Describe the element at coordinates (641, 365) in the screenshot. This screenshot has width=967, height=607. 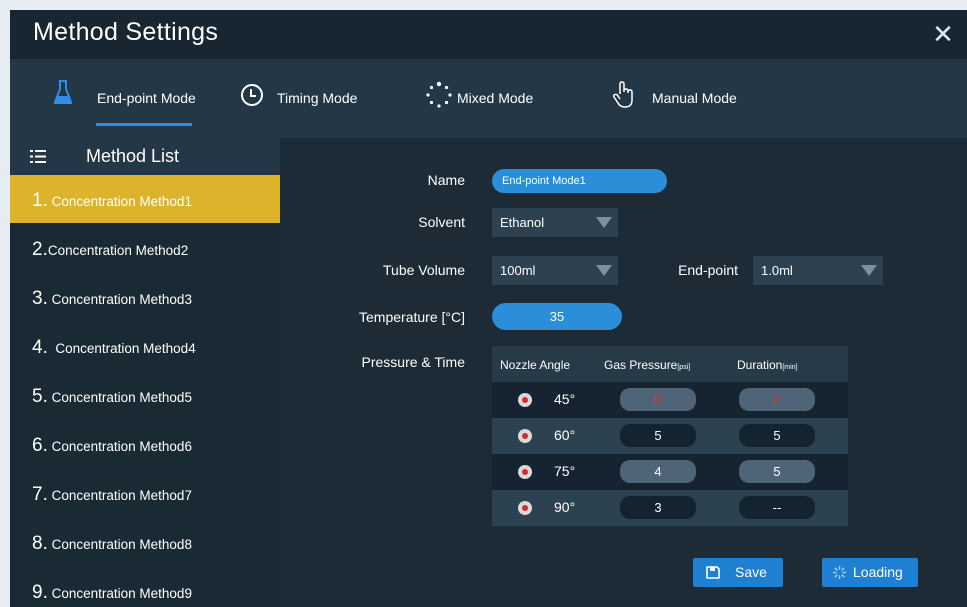
I see `gas-pressure-header-label: Gas Pressure` at that location.